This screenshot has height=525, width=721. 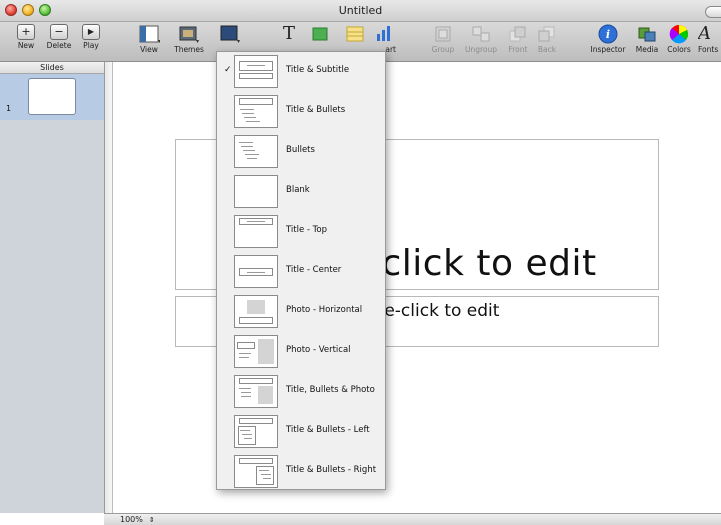 I want to click on chart-icon, so click(x=384, y=34).